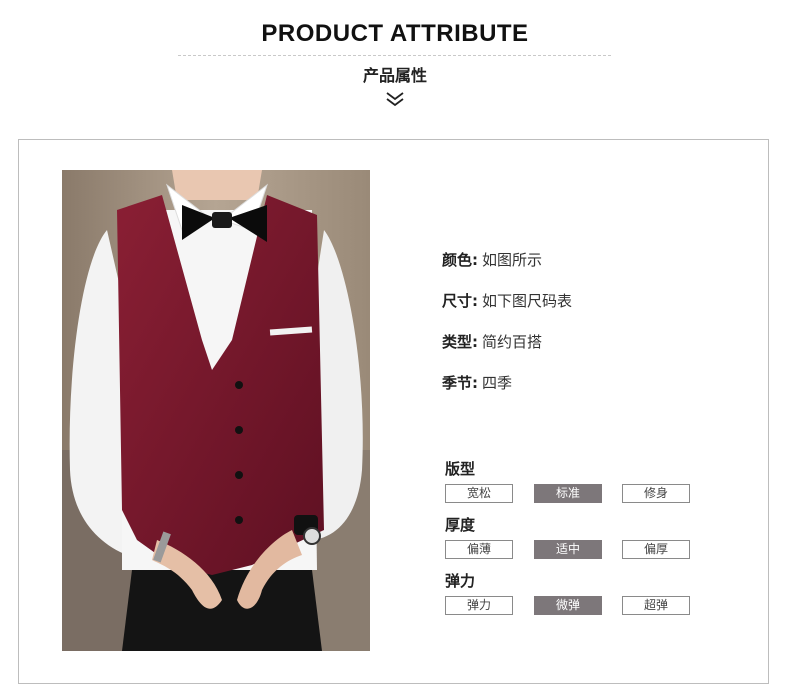 Image resolution: width=790 pixels, height=695 pixels. I want to click on attribute-label: 季节:, so click(460, 383).